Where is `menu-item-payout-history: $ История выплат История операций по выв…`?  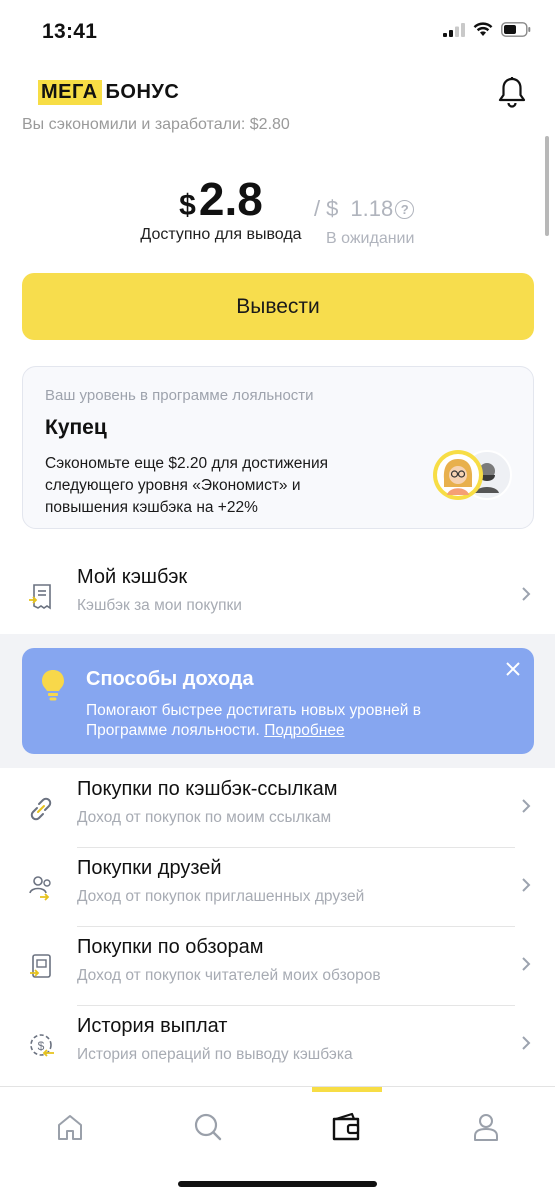 menu-item-payout-history: $ История выплат История операций по выв… is located at coordinates (277, 1046).